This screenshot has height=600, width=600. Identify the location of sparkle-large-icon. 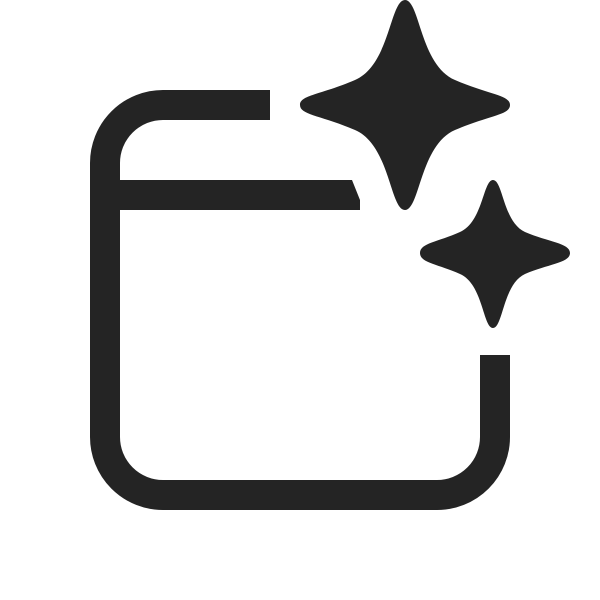
(405, 105).